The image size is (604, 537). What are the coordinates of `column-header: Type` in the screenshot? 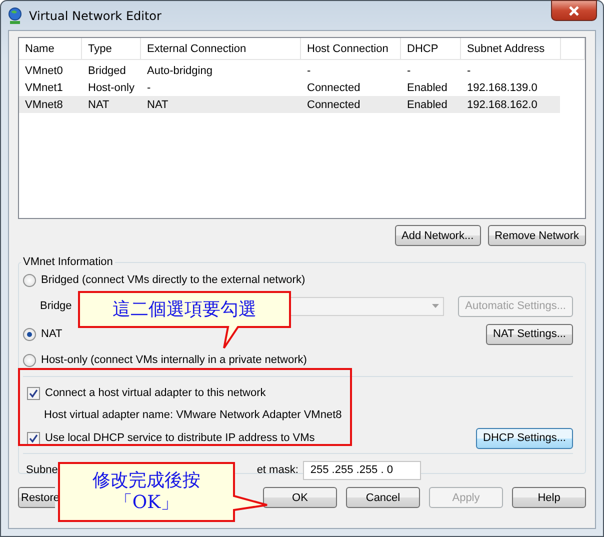 It's located at (111, 48).